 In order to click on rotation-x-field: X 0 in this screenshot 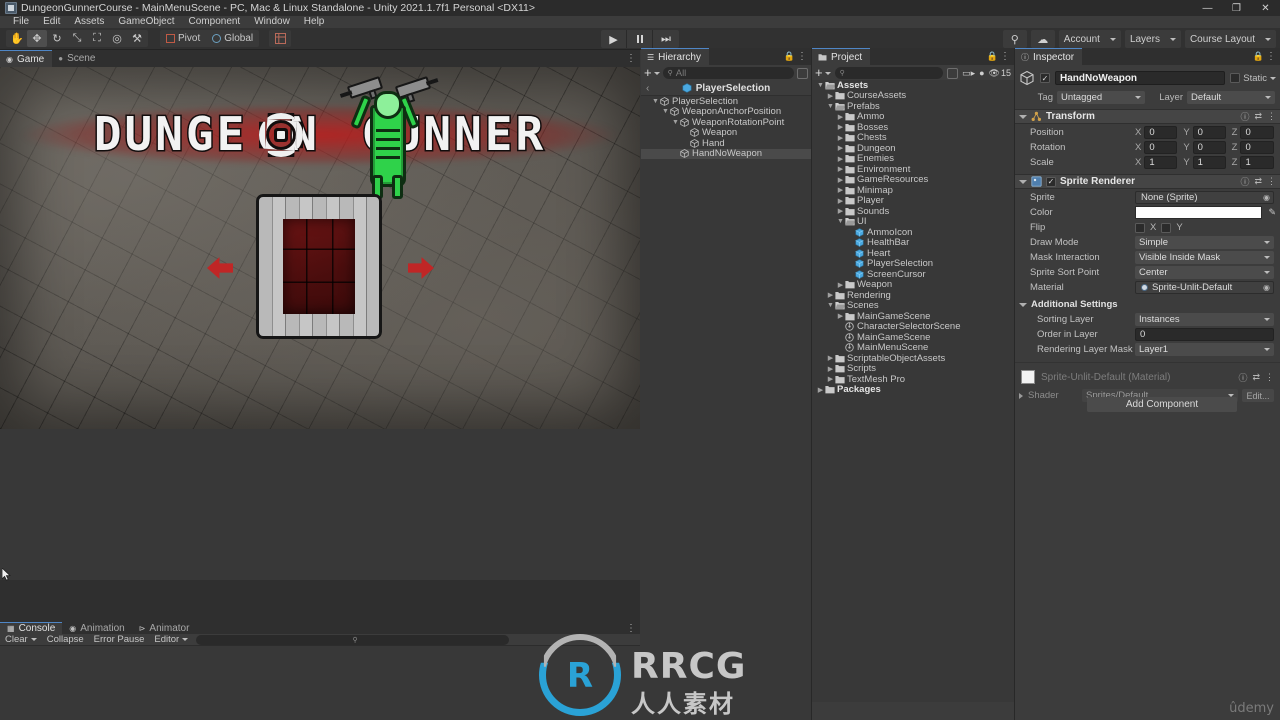, I will do `click(1156, 147)`.